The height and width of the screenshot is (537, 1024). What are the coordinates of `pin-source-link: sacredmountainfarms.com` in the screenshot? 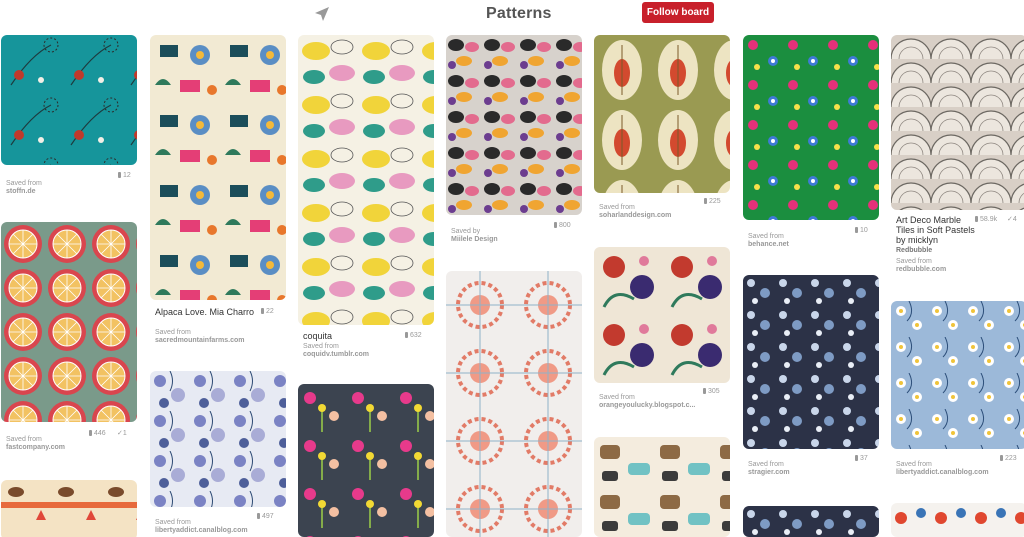 It's located at (199, 341).